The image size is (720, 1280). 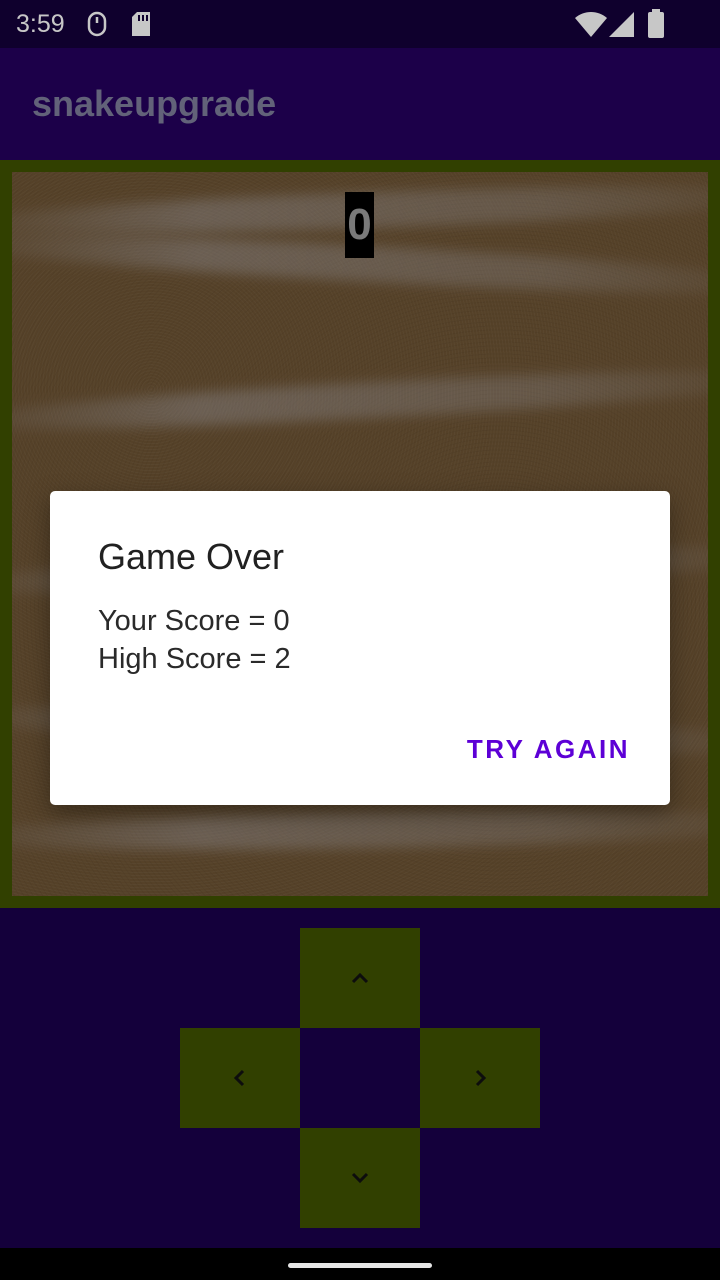 I want to click on home-gesture-handle, so click(x=360, y=1265).